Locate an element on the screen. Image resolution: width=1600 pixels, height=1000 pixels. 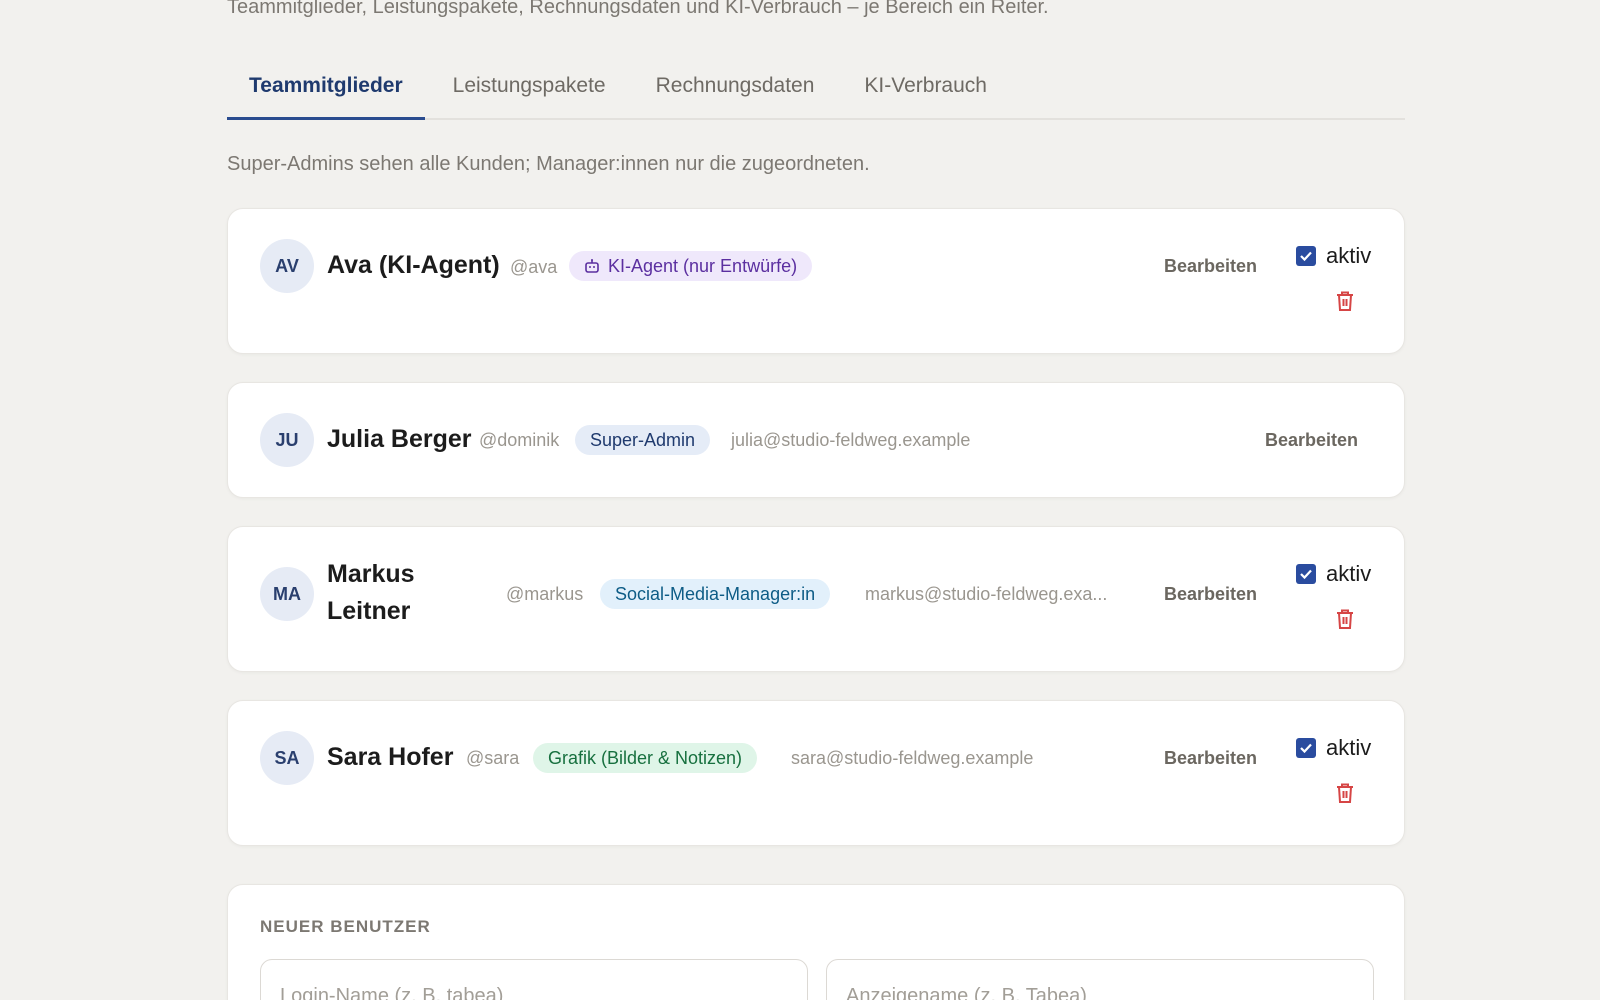
tab-teammitglieder: Teammitglieder is located at coordinates (326, 91).